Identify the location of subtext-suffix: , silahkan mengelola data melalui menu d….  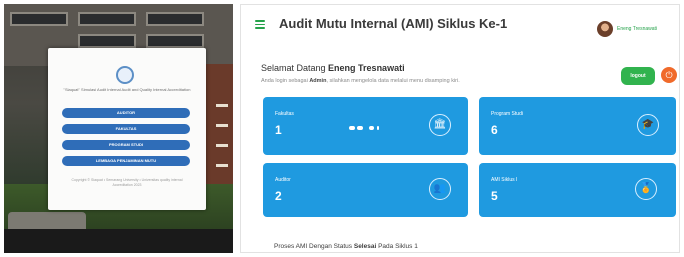
(393, 81).